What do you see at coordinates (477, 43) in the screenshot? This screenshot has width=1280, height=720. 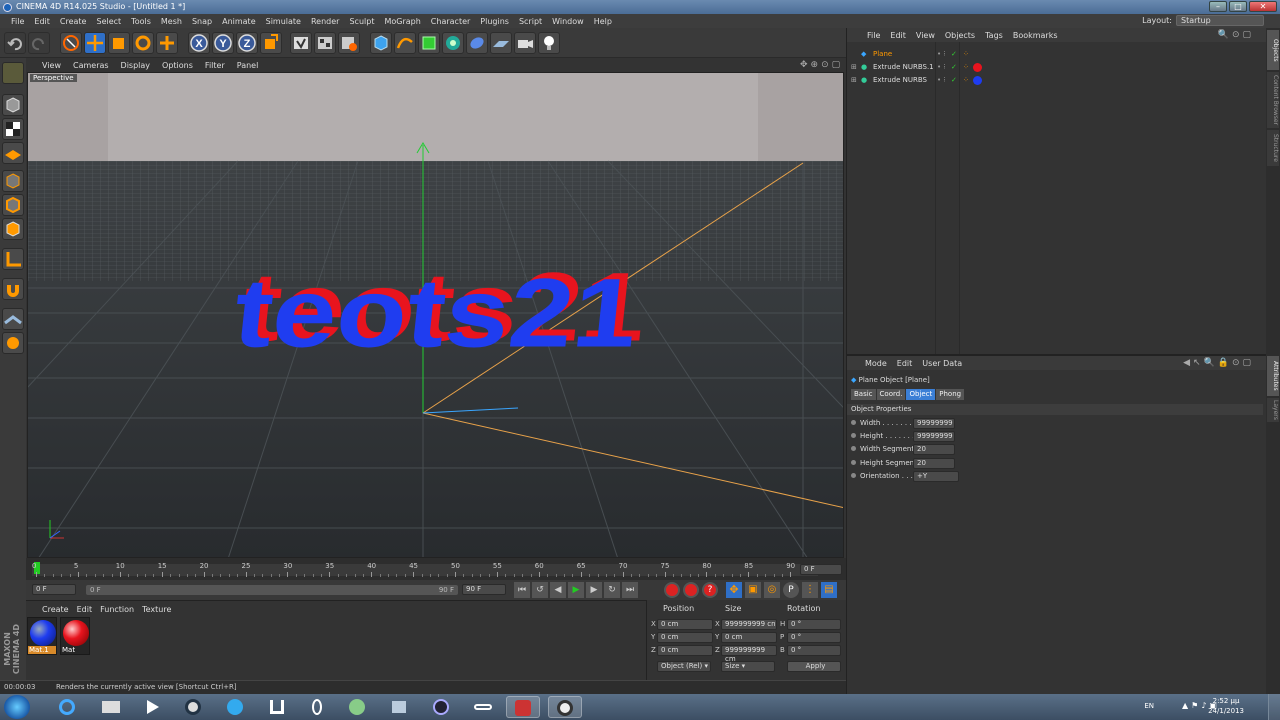 I see `deformer-icon` at bounding box center [477, 43].